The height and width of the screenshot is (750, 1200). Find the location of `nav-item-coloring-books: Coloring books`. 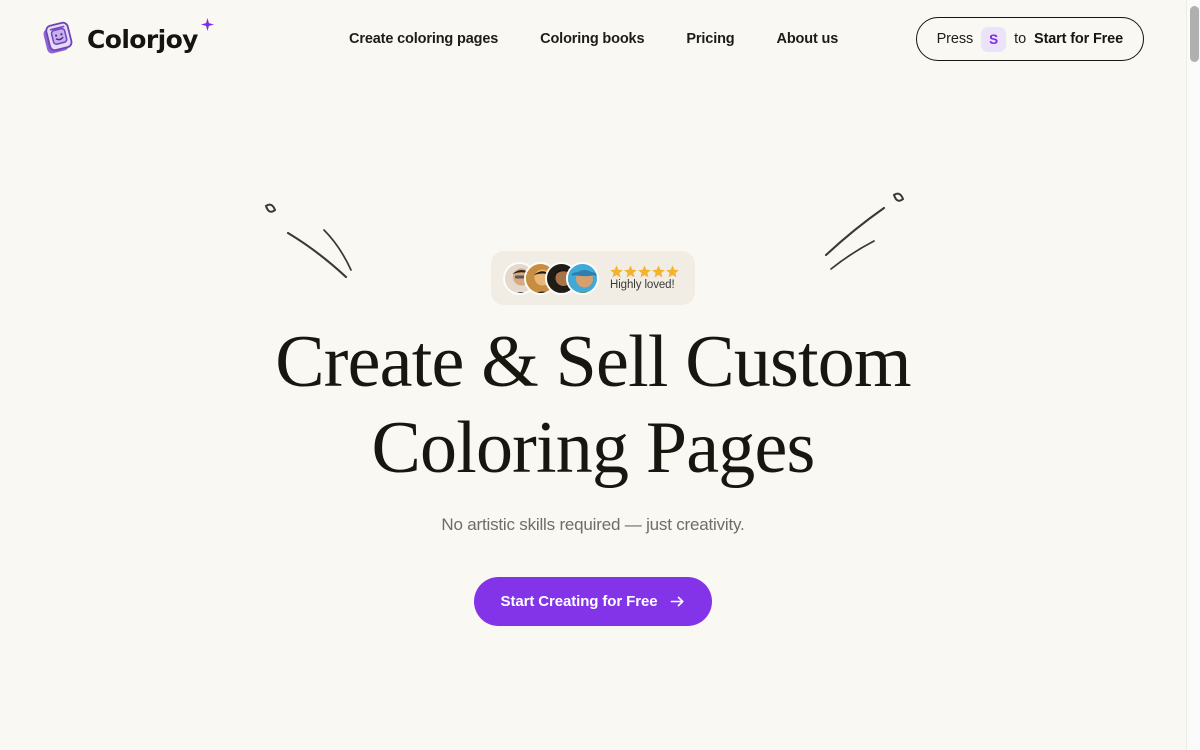

nav-item-coloring-books: Coloring books is located at coordinates (592, 39).